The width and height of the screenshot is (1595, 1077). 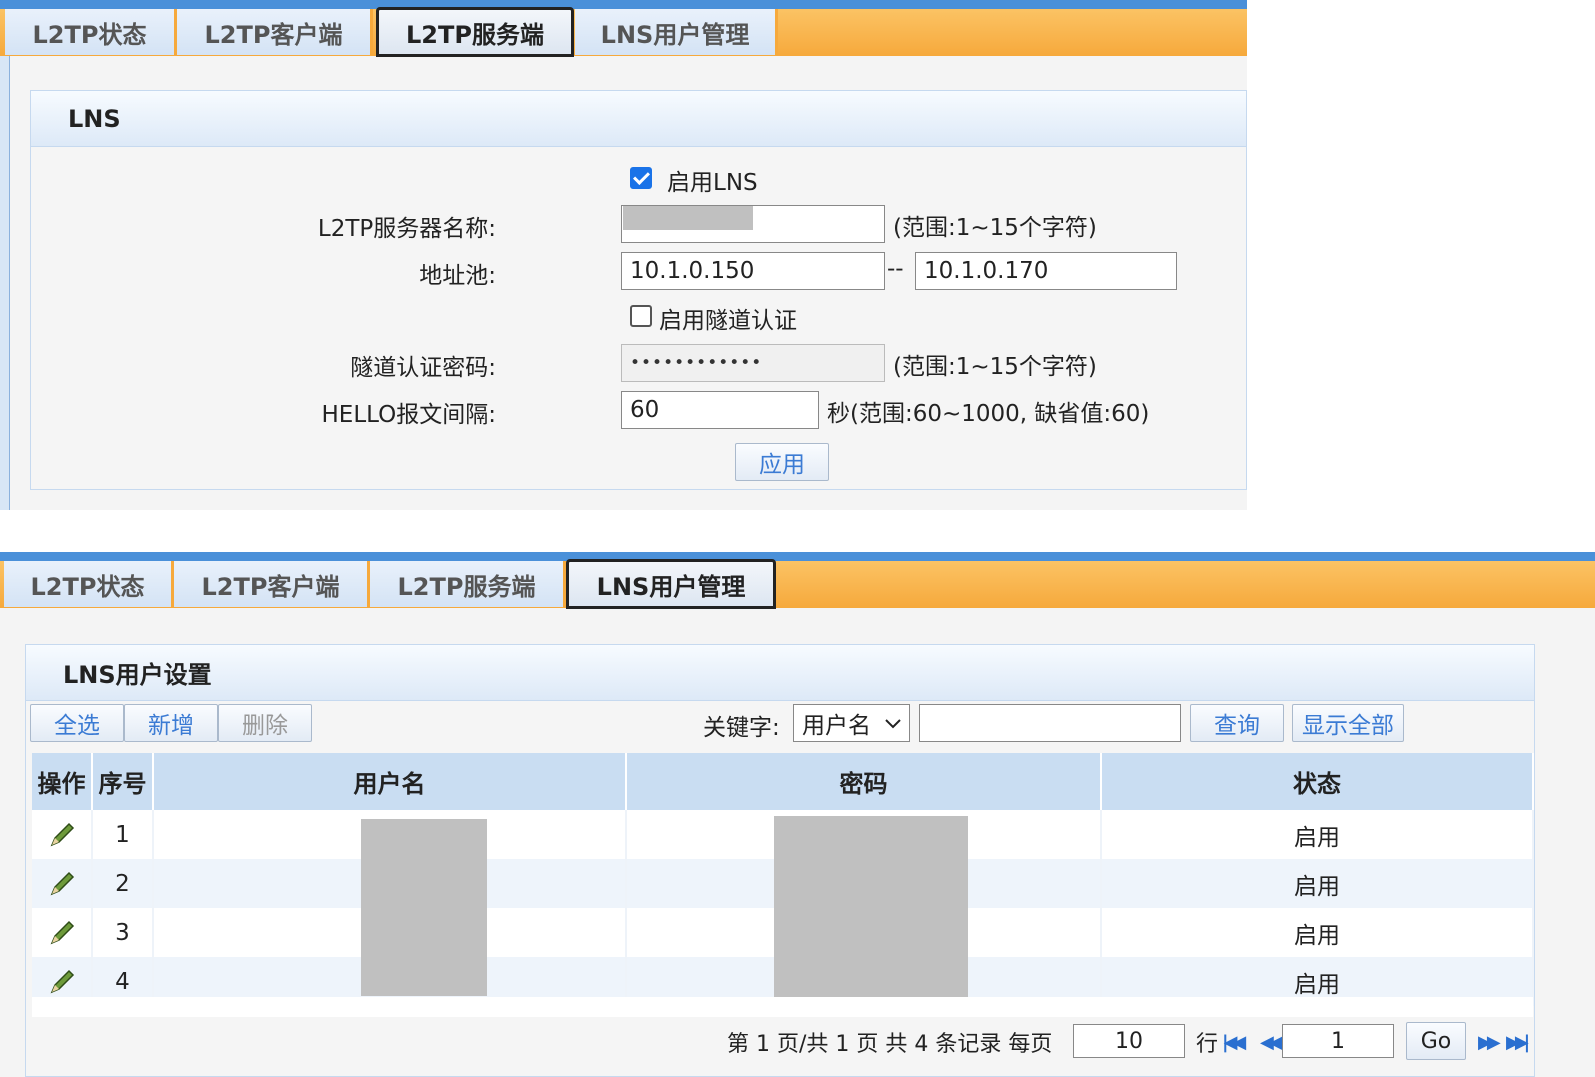 What do you see at coordinates (123, 834) in the screenshot?
I see `row-index: 1` at bounding box center [123, 834].